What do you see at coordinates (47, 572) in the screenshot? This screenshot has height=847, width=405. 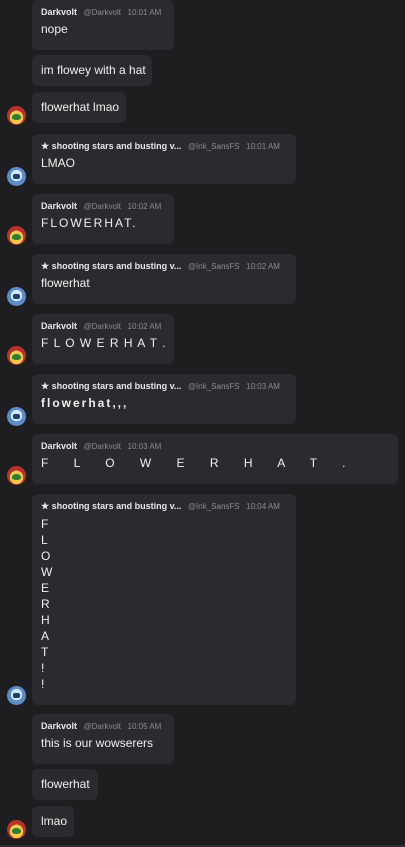 I see `message-line: W` at bounding box center [47, 572].